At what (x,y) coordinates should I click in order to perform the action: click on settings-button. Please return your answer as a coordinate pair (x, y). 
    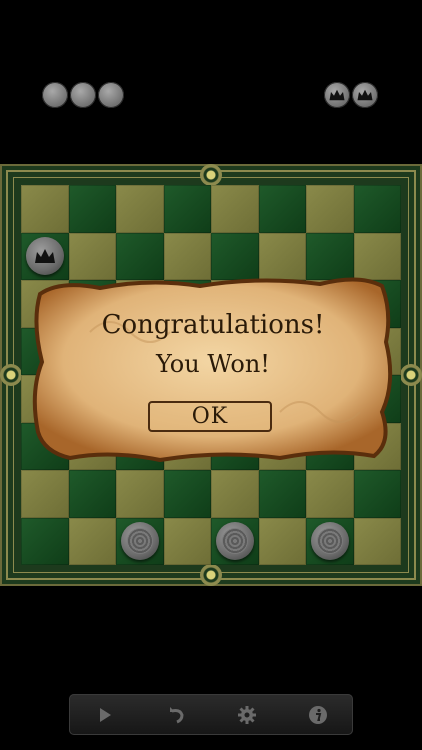
    Looking at the image, I should click on (247, 715).